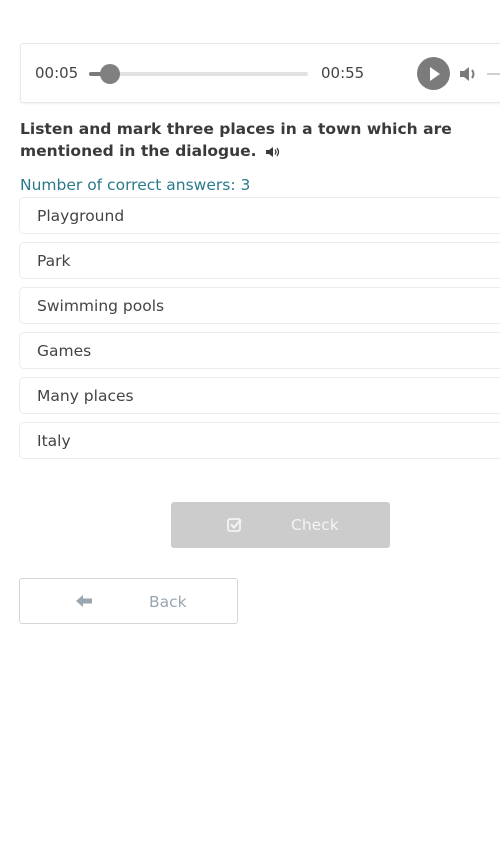  I want to click on progress-slider, so click(198, 74).